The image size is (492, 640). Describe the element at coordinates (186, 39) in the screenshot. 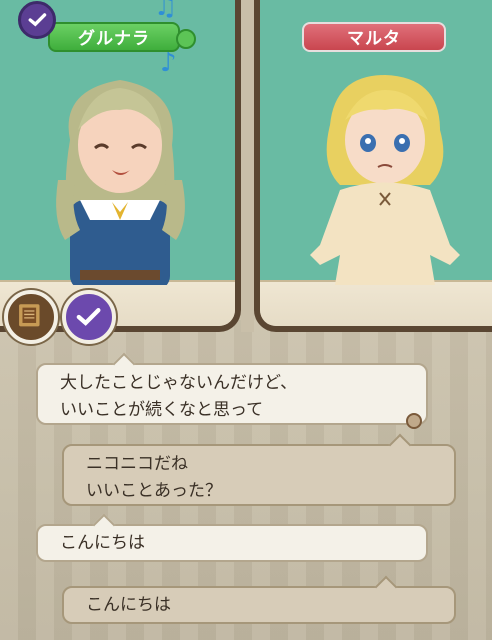

I see `nameplate-dot` at that location.